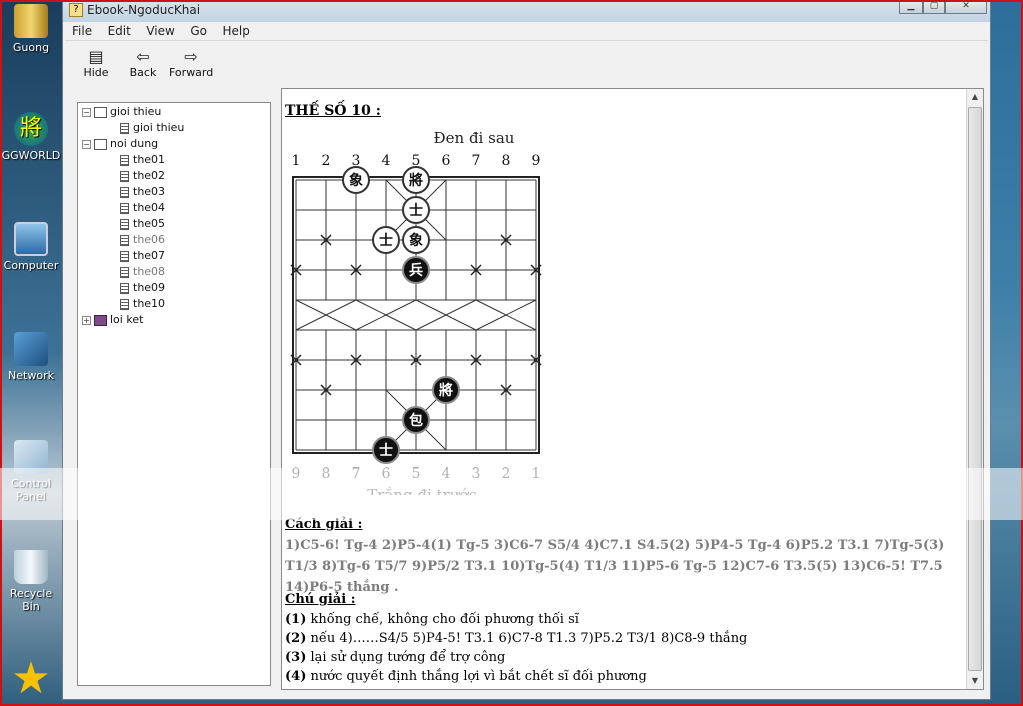  What do you see at coordinates (96, 56) in the screenshot?
I see `hide-pane-icon: ▤` at bounding box center [96, 56].